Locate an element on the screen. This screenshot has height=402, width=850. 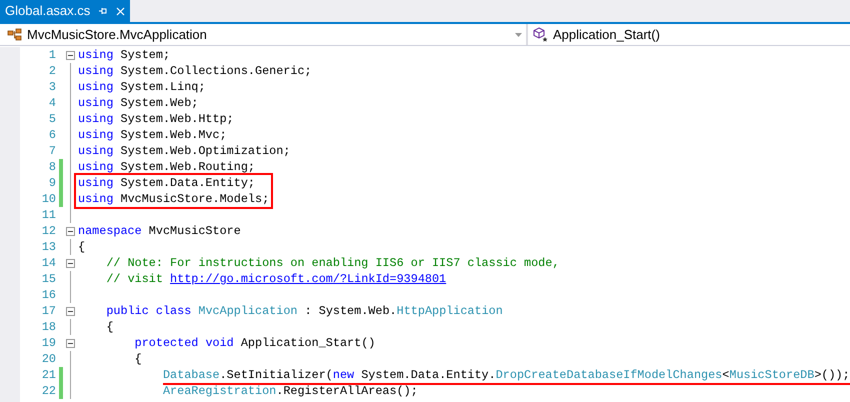
line-number: 9 is located at coordinates (52, 183).